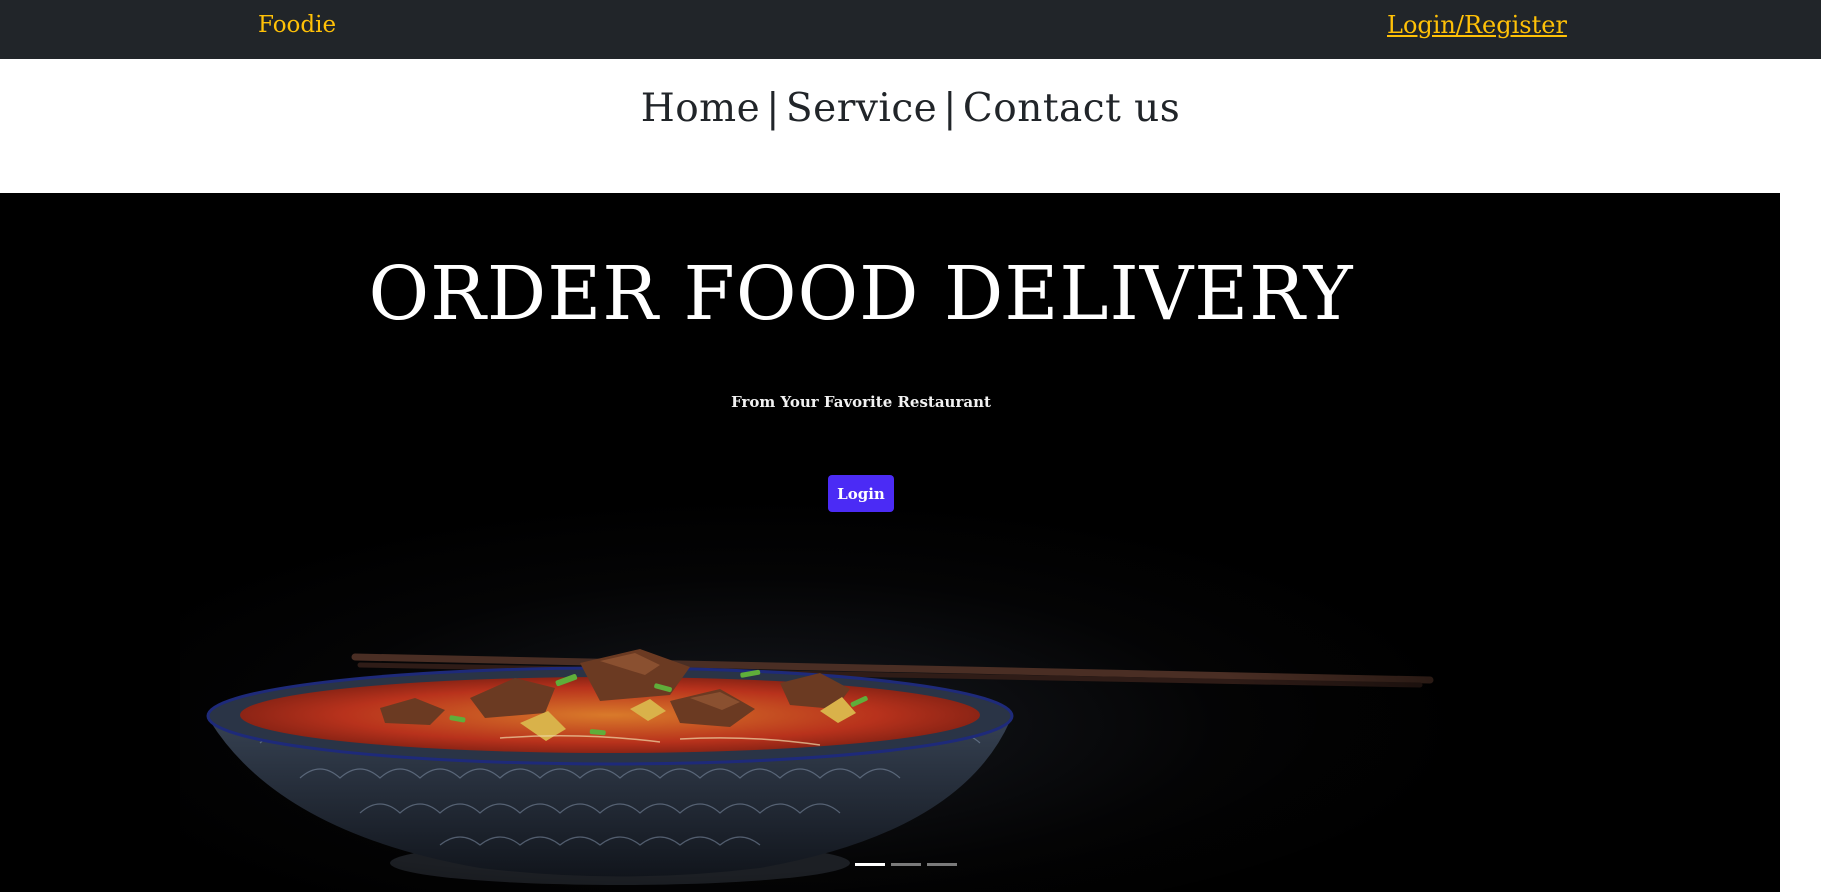 This screenshot has height=892, width=1821. I want to click on nav-item-home: Home, so click(701, 108).